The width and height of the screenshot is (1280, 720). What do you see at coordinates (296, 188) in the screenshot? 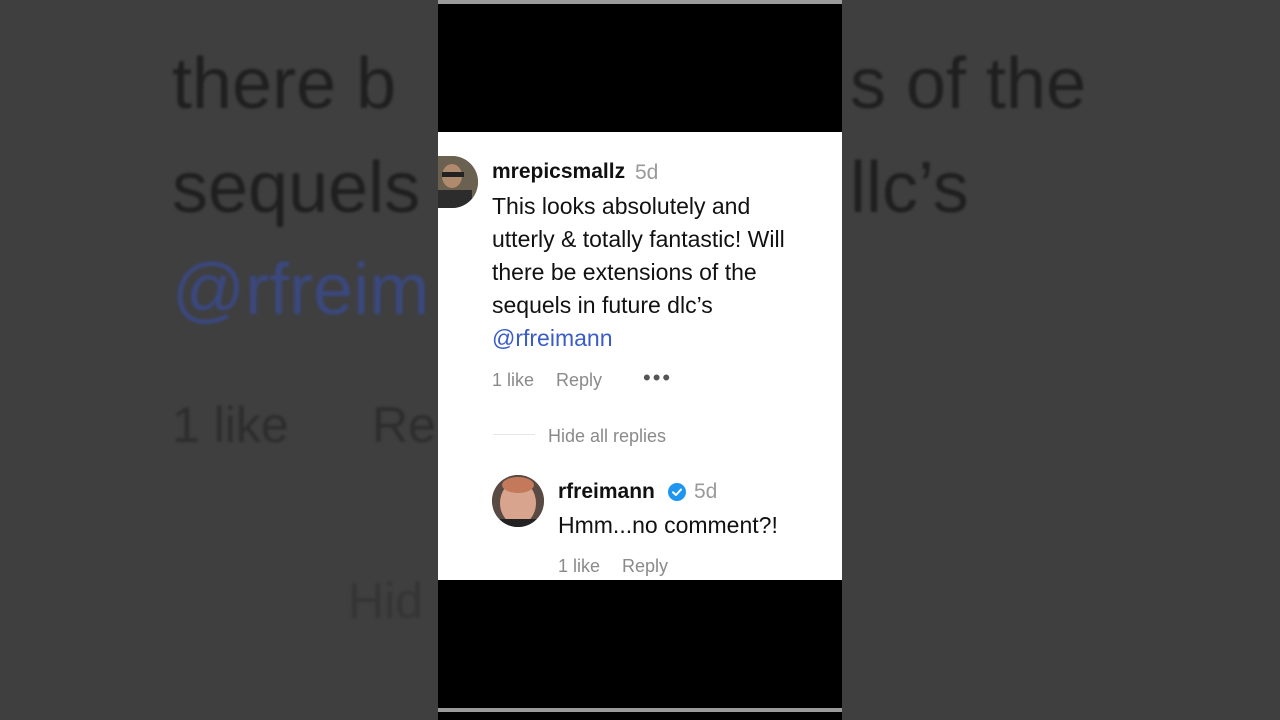
I see `bg-text-line2: sequels` at bounding box center [296, 188].